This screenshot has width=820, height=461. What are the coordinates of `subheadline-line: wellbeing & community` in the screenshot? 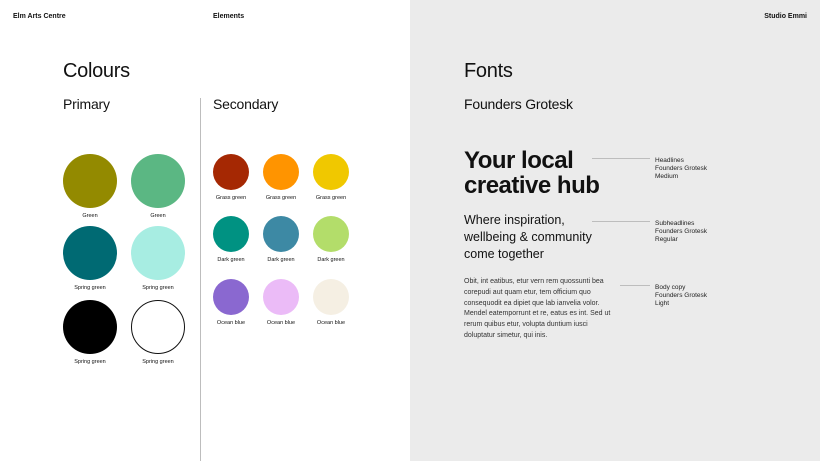 It's located at (528, 237).